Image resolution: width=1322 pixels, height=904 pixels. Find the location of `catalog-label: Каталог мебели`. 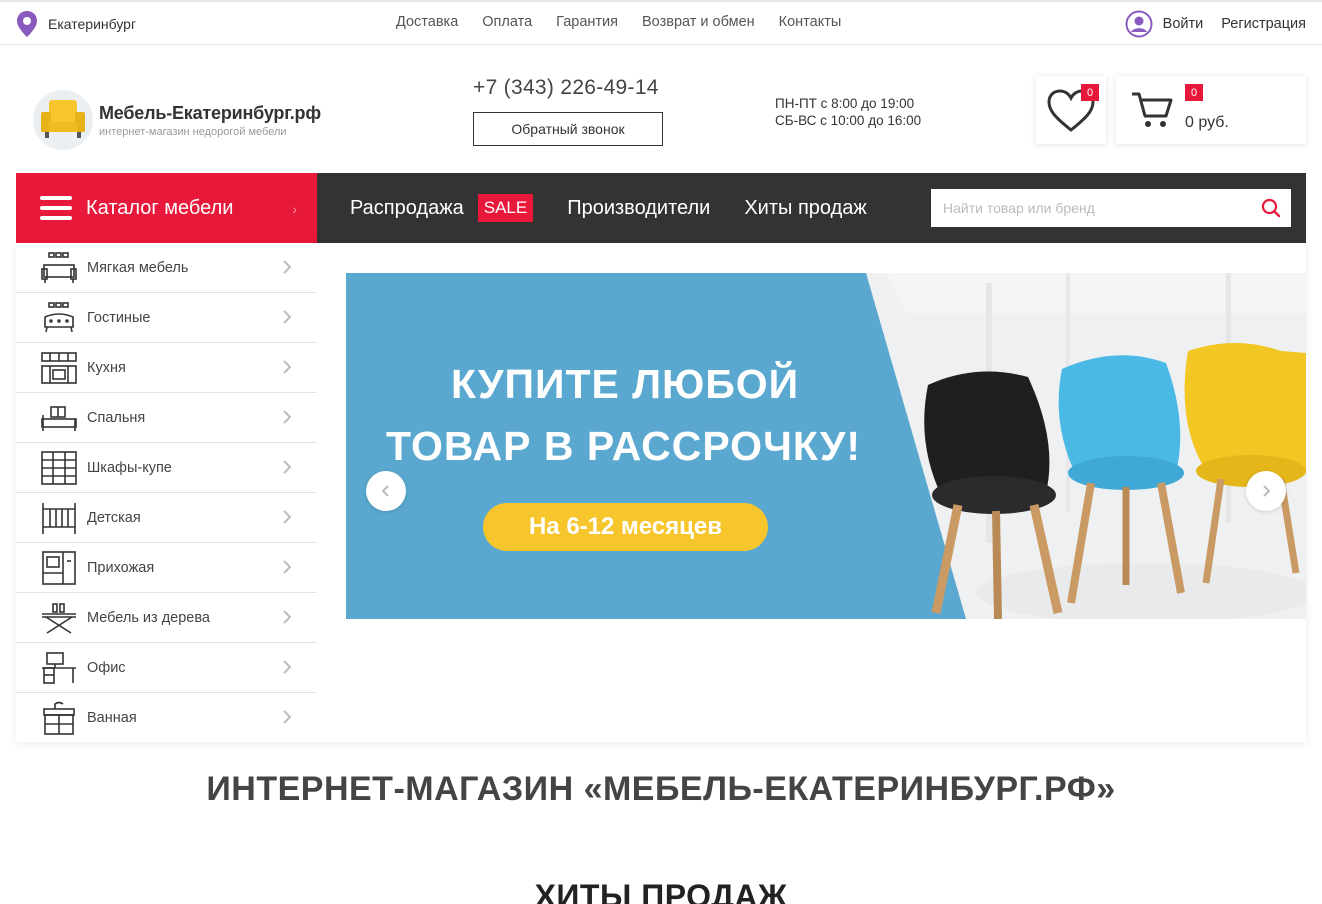

catalog-label: Каталог мебели is located at coordinates (160, 207).